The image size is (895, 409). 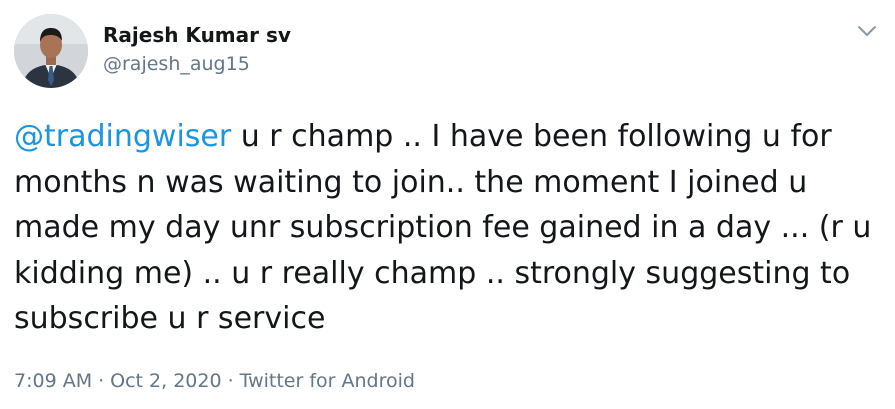 I want to click on avatar-photo-icon, so click(x=51, y=51).